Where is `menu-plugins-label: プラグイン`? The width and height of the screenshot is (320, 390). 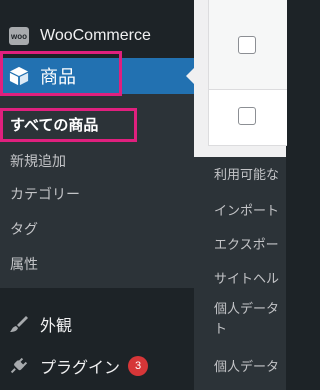
menu-plugins-label: プラグイン is located at coordinates (80, 367).